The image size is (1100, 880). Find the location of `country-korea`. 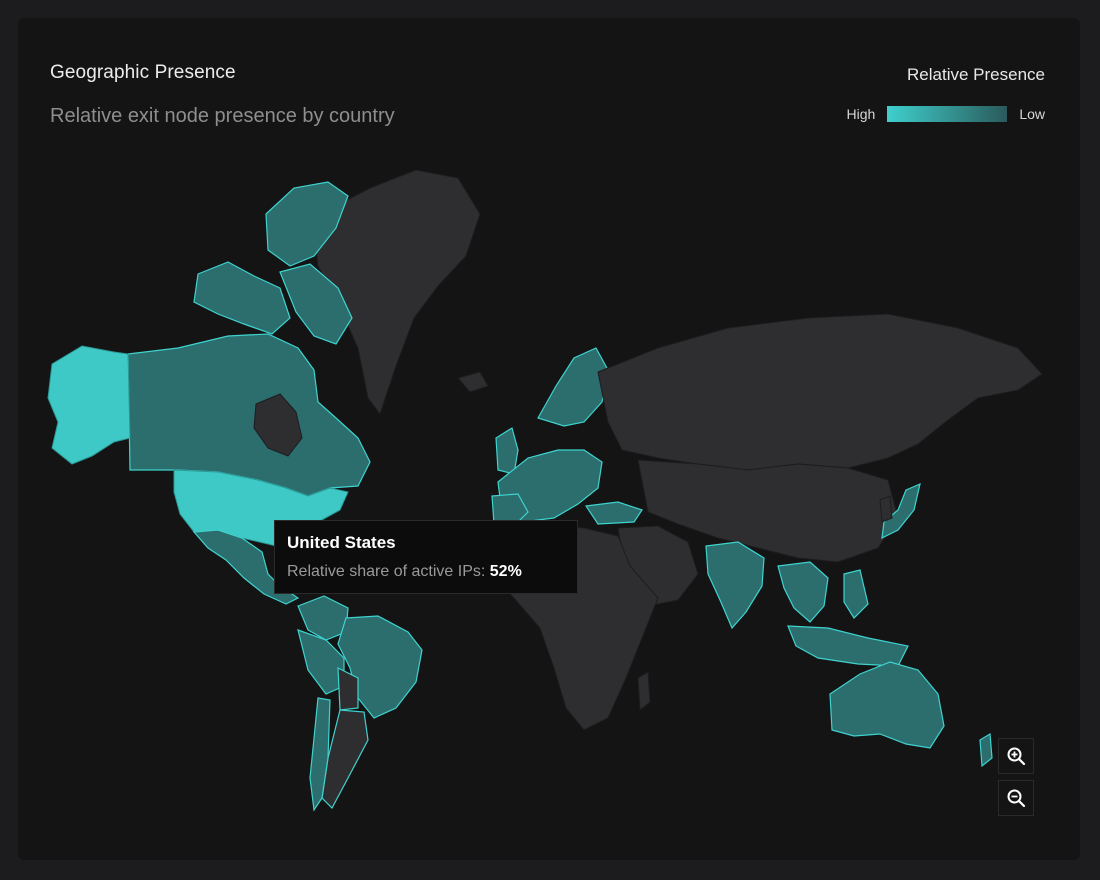

country-korea is located at coordinates (886, 509).